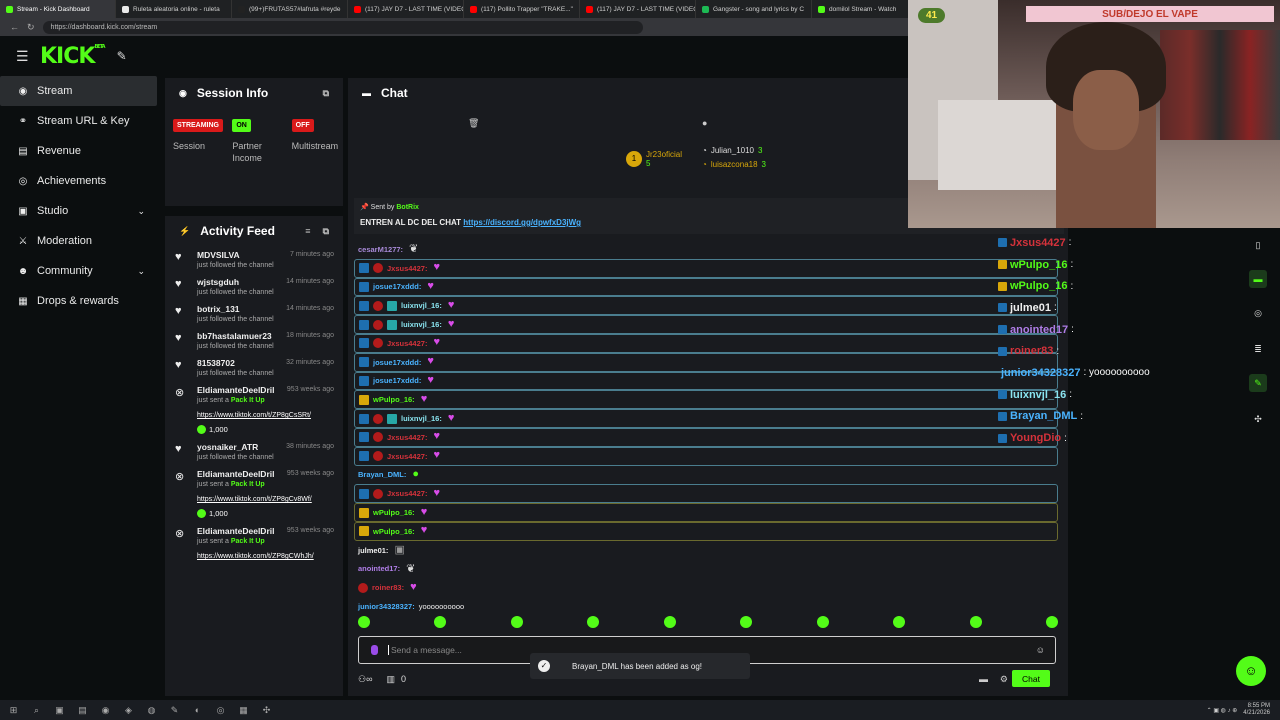  What do you see at coordinates (14, 27) in the screenshot?
I see `back-icon: ←` at bounding box center [14, 27].